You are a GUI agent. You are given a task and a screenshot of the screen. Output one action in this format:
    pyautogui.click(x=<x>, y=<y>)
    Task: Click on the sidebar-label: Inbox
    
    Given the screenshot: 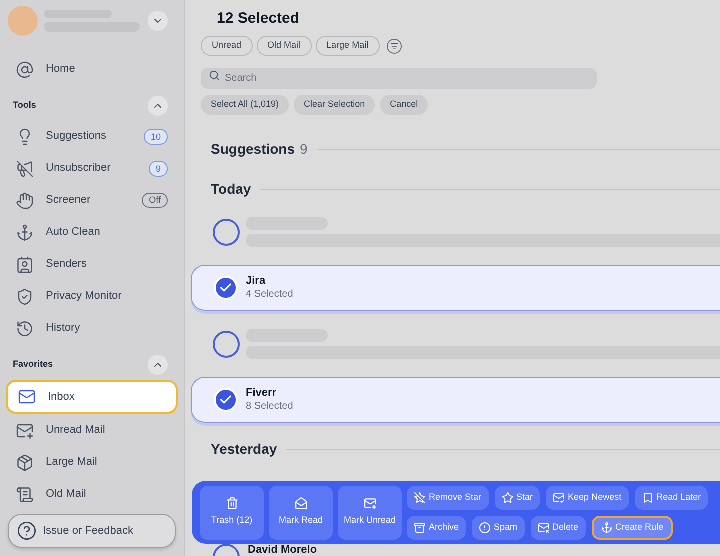 What is the action you would take?
    pyautogui.click(x=62, y=397)
    